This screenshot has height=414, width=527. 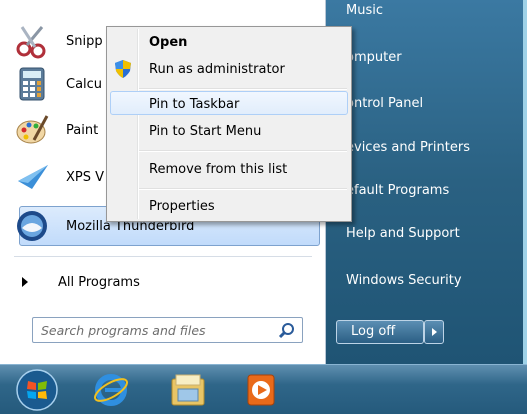 I want to click on right-item-control-panel: ontrol Panel, so click(x=384, y=103).